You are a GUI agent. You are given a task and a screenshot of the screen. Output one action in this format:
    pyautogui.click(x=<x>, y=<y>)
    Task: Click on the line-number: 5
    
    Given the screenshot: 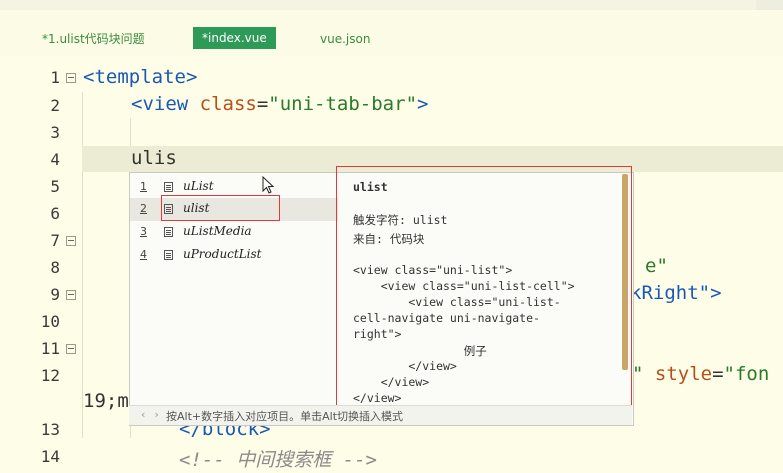 What is the action you would take?
    pyautogui.click(x=55, y=186)
    